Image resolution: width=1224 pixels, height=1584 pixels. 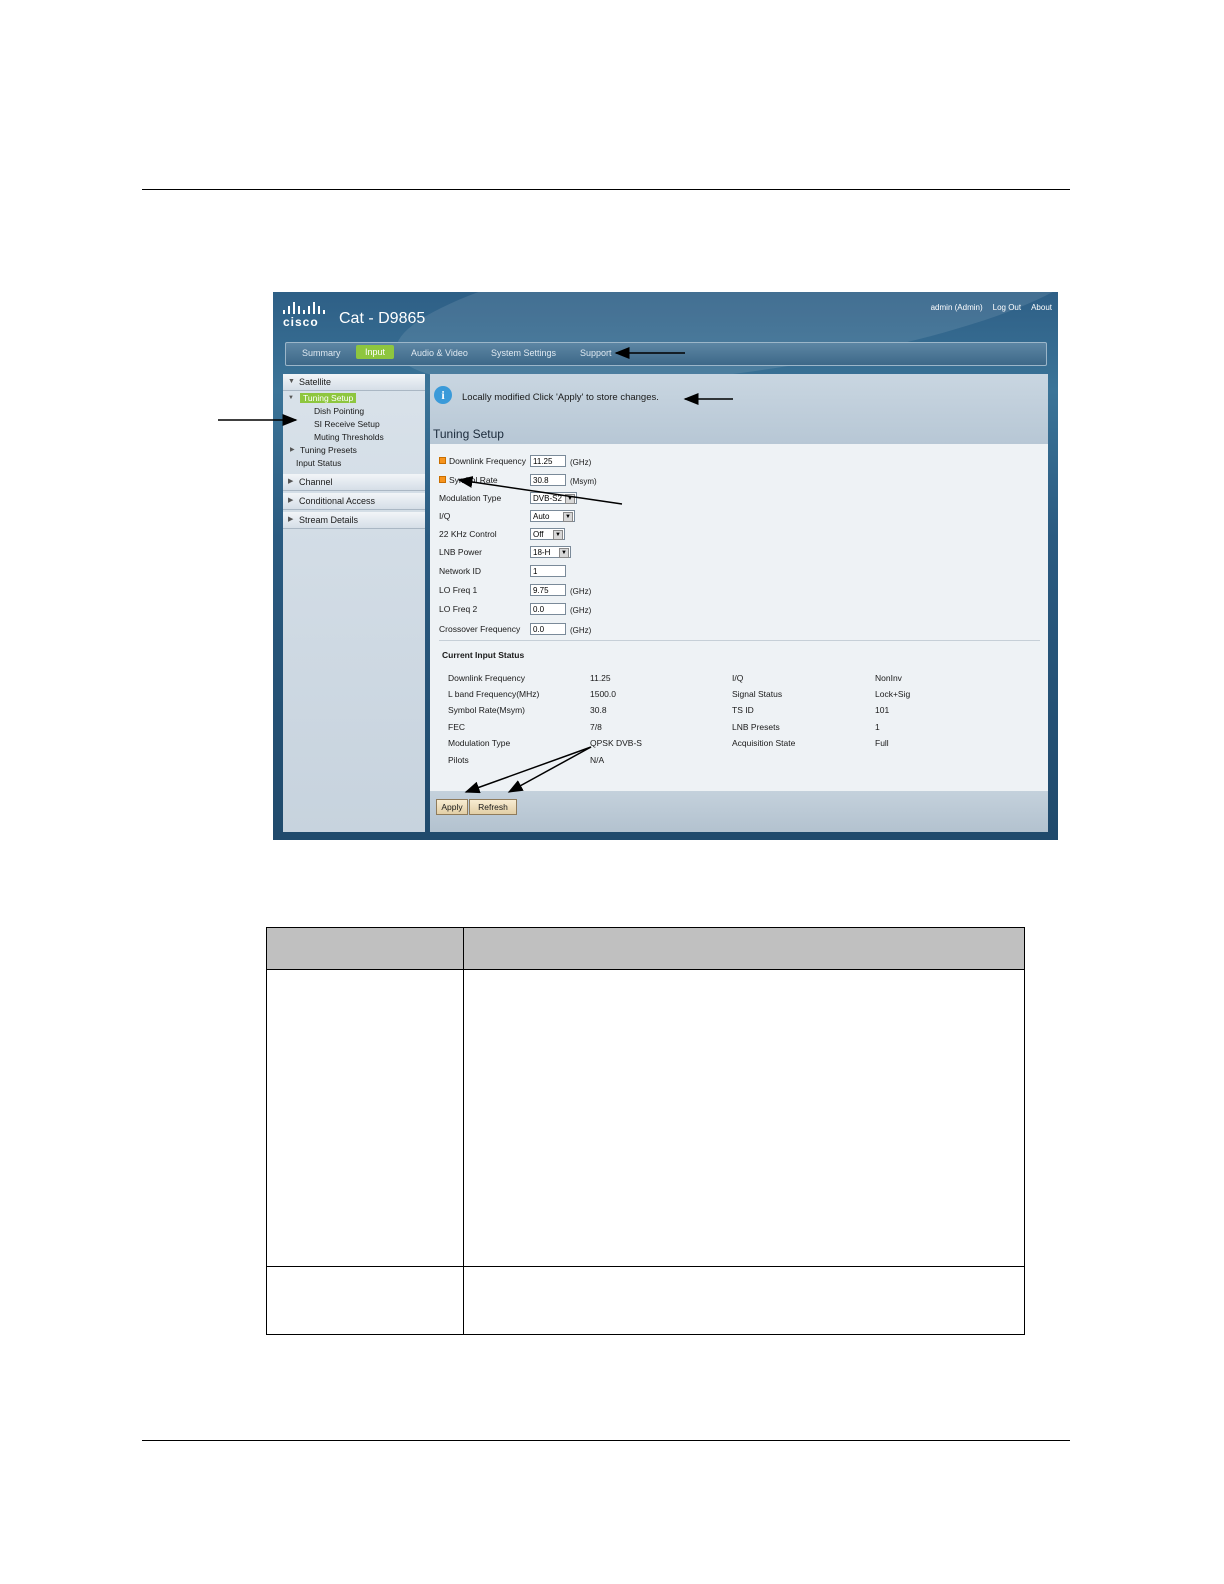 What do you see at coordinates (645, 1266) in the screenshot?
I see `table-row-divider` at bounding box center [645, 1266].